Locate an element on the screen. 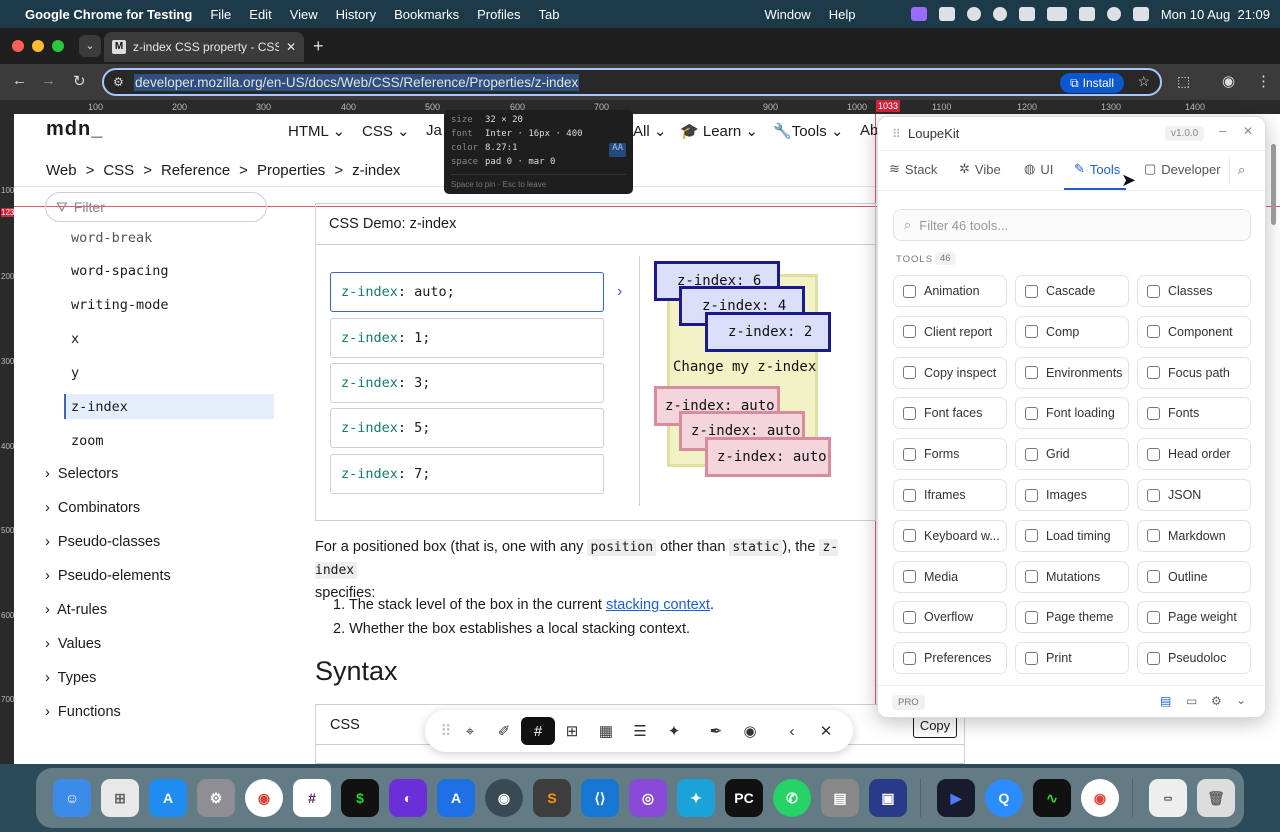 The image size is (1280, 832). trash-icon: 🗑 is located at coordinates (1216, 798).